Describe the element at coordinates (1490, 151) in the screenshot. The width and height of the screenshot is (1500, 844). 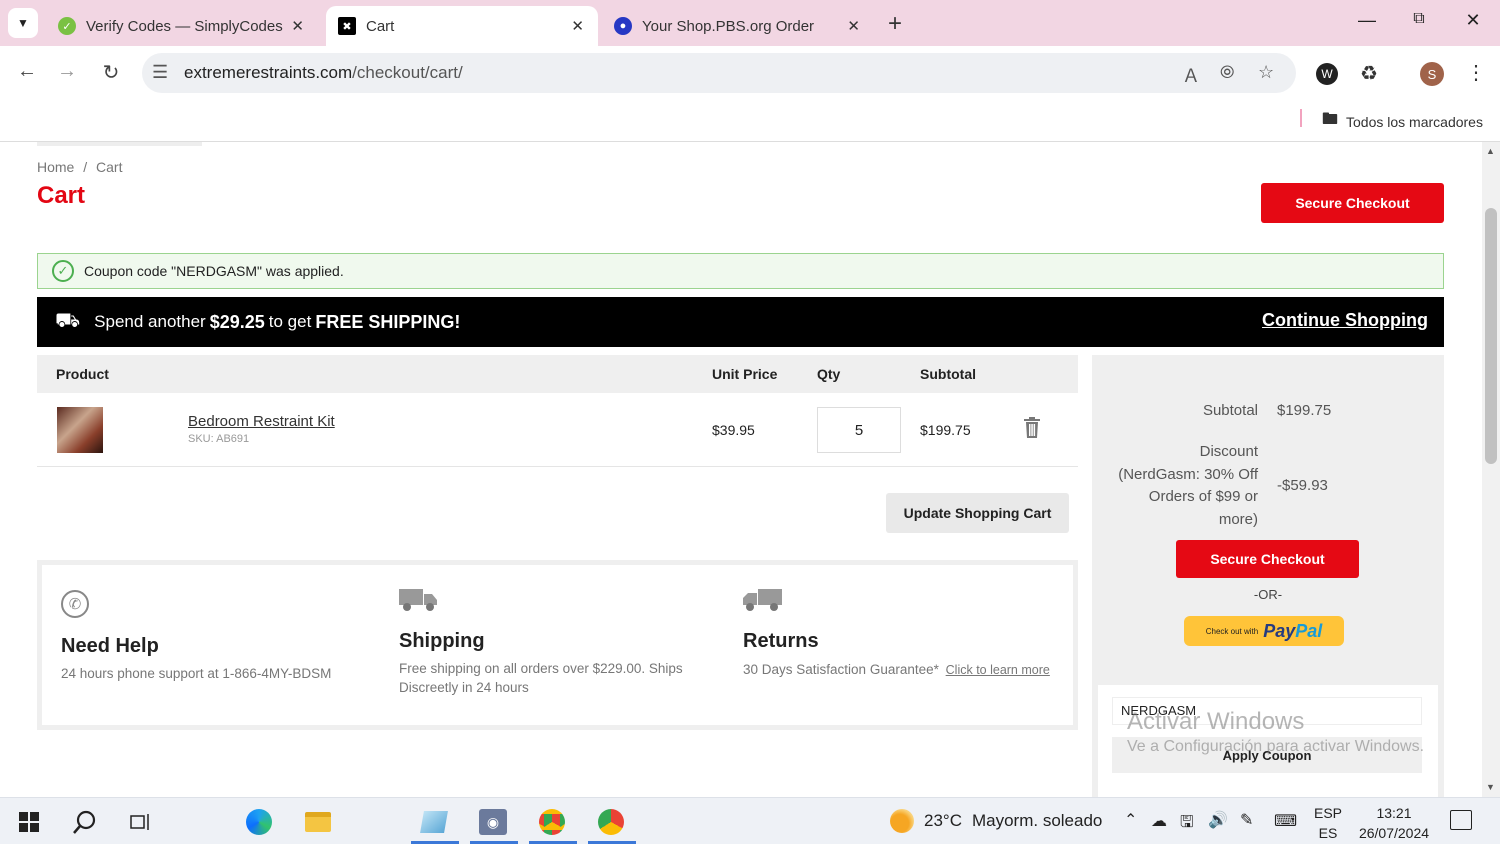
I see `scroll-up-arrow-icon: ▲` at that location.